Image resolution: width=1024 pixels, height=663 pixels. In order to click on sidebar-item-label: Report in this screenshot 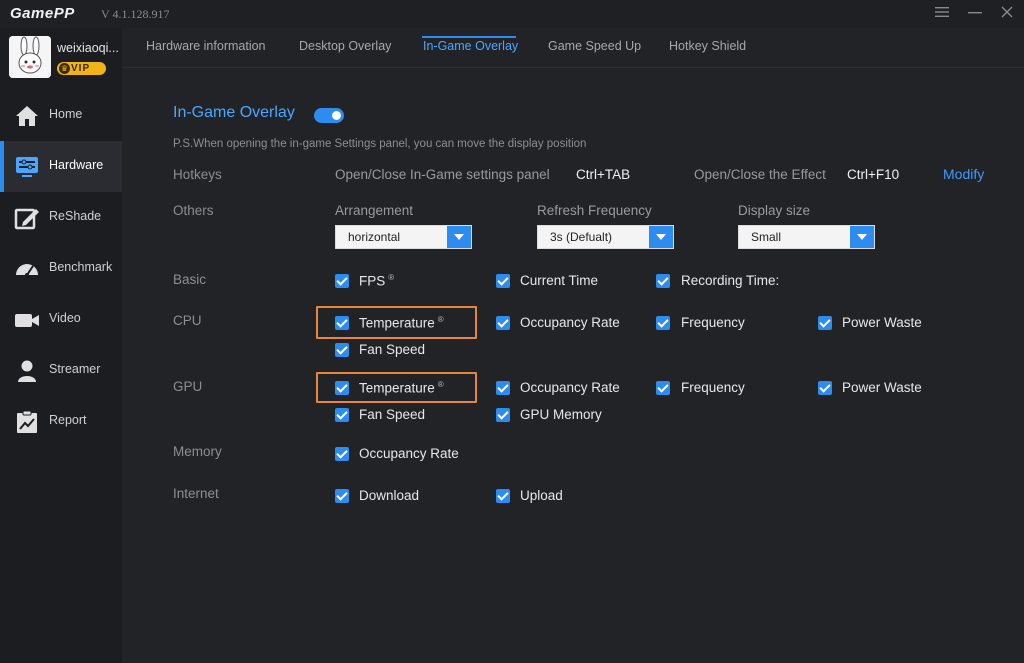, I will do `click(68, 420)`.